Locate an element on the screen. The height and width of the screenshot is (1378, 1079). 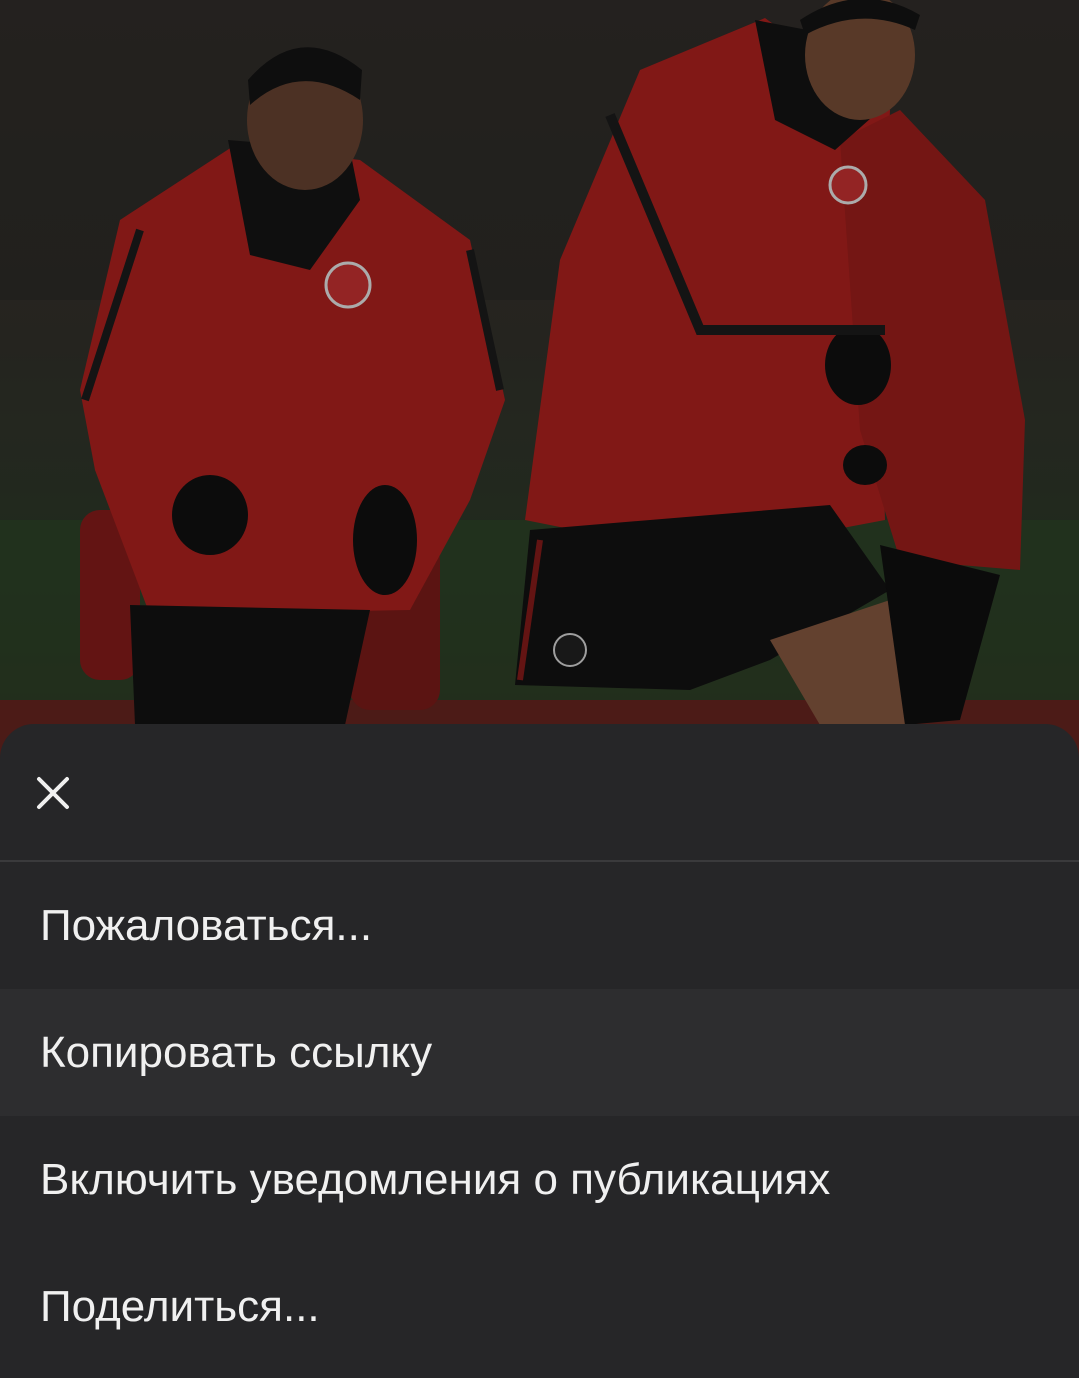
menu-item-label: Копировать ссылку is located at coordinates (236, 1052).